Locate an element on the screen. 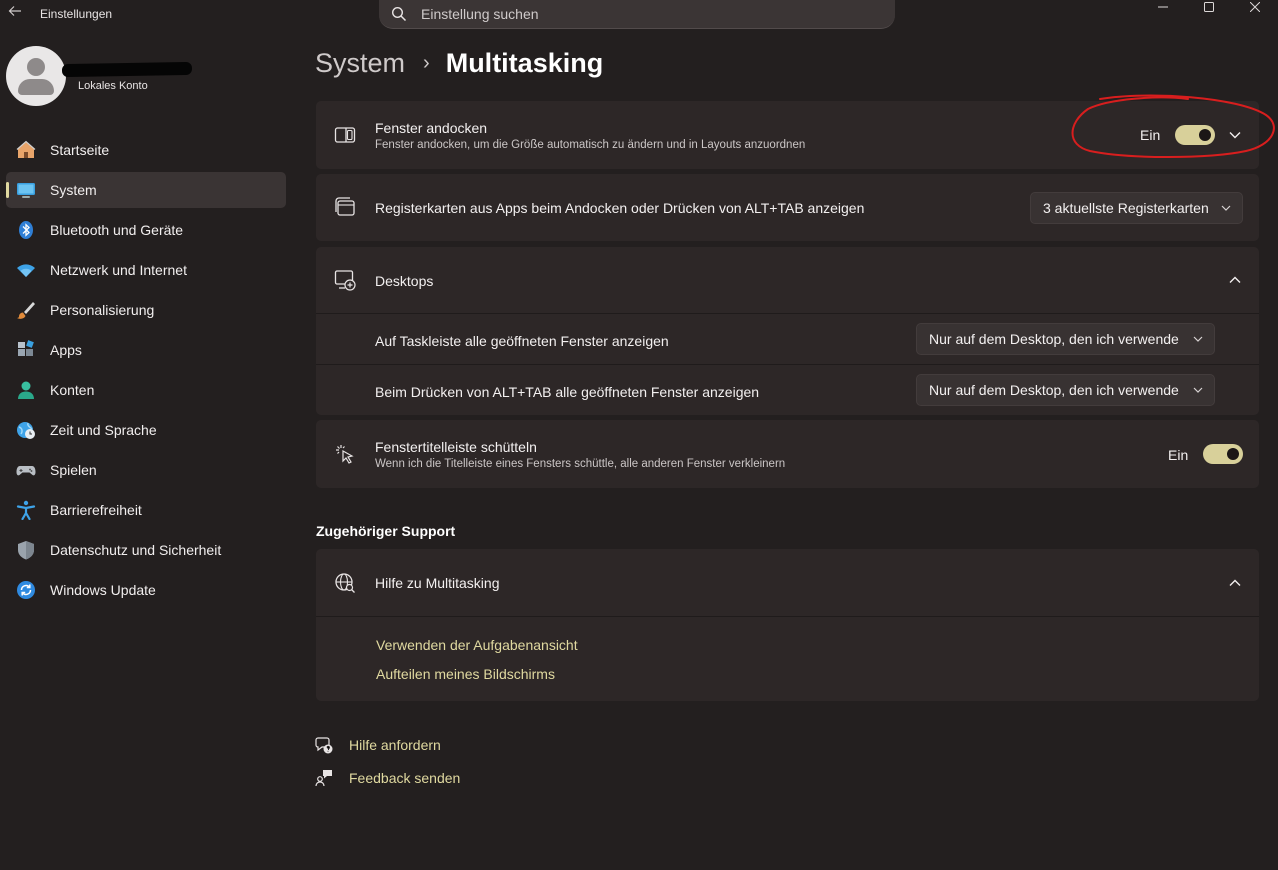  search-box: Einstellung suchen is located at coordinates (637, 14).